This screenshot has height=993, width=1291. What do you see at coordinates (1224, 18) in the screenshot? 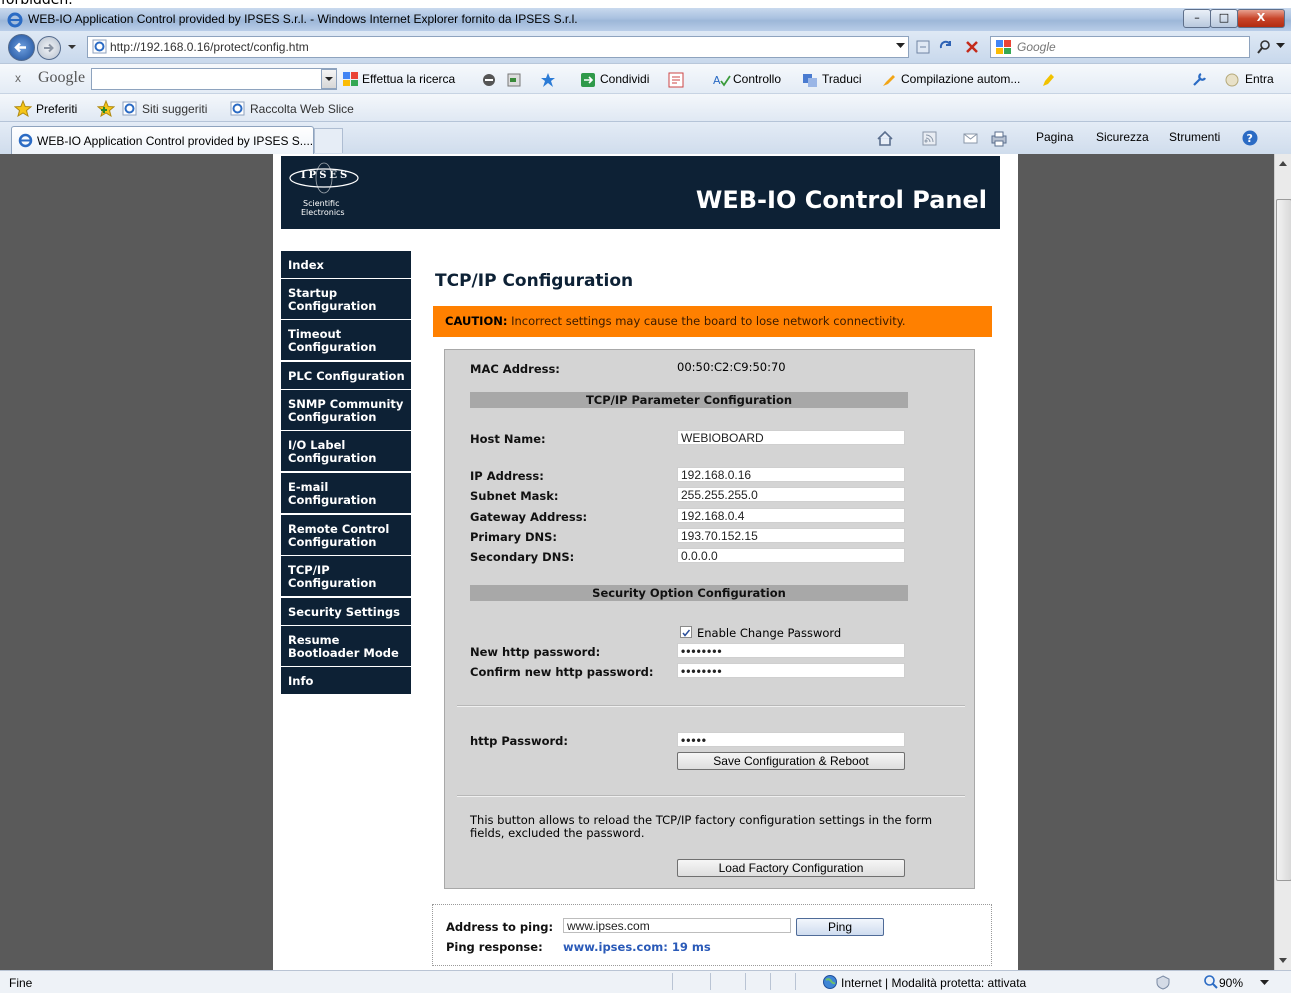
I see `maximize-button: □` at bounding box center [1224, 18].